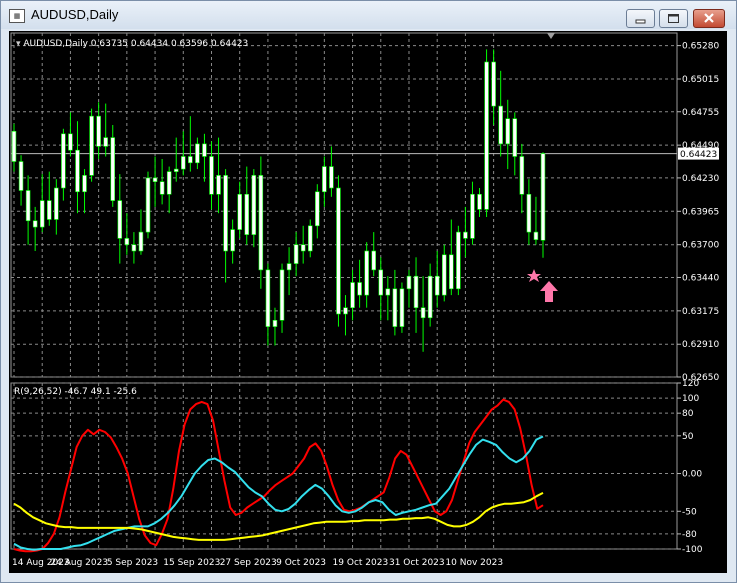 The width and height of the screenshot is (737, 583). I want to click on chart-shift-marker, so click(551, 36).